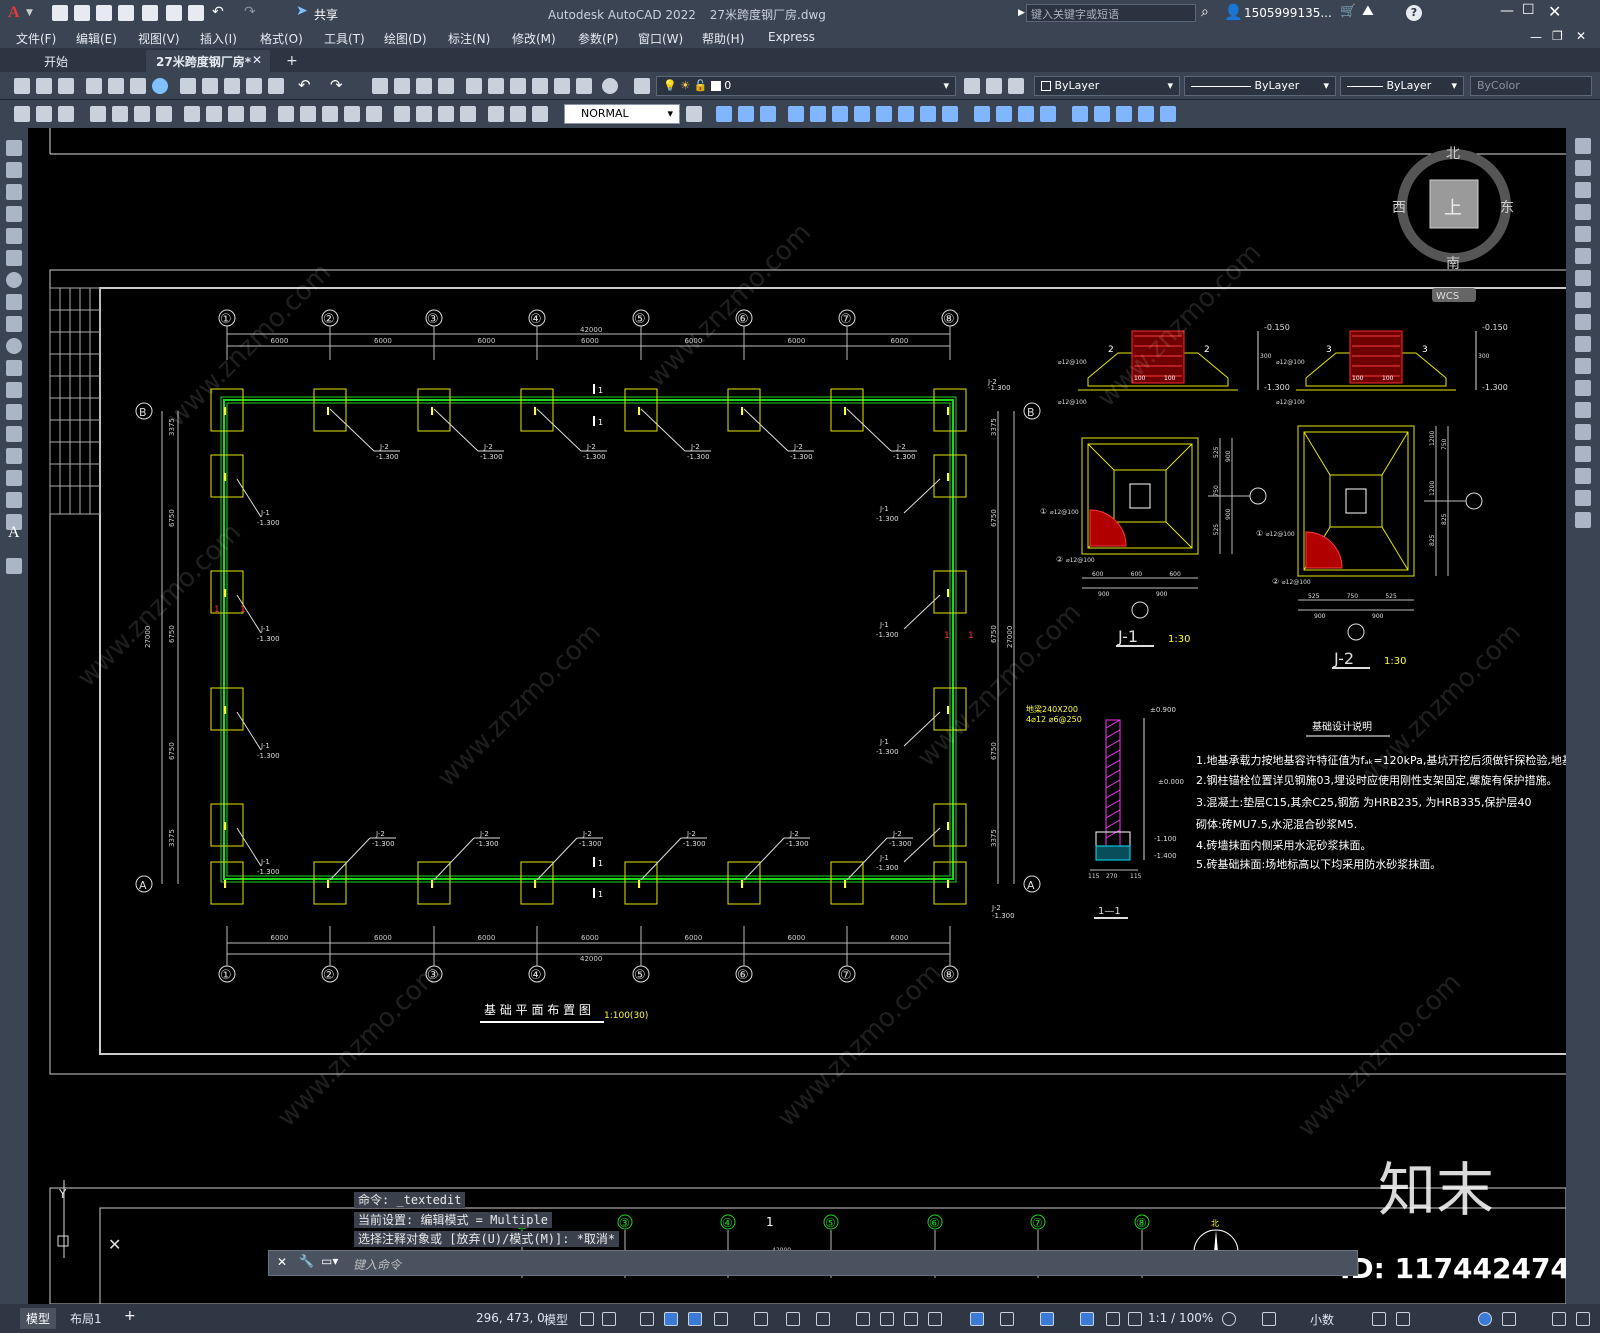 The height and width of the screenshot is (1333, 1600). What do you see at coordinates (14, 324) in the screenshot?
I see `spline-icon` at bounding box center [14, 324].